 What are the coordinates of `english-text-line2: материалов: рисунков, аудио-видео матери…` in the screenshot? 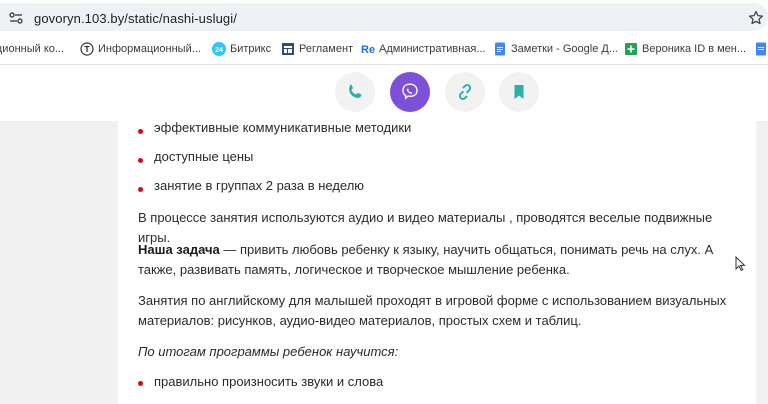 It's located at (360, 320).